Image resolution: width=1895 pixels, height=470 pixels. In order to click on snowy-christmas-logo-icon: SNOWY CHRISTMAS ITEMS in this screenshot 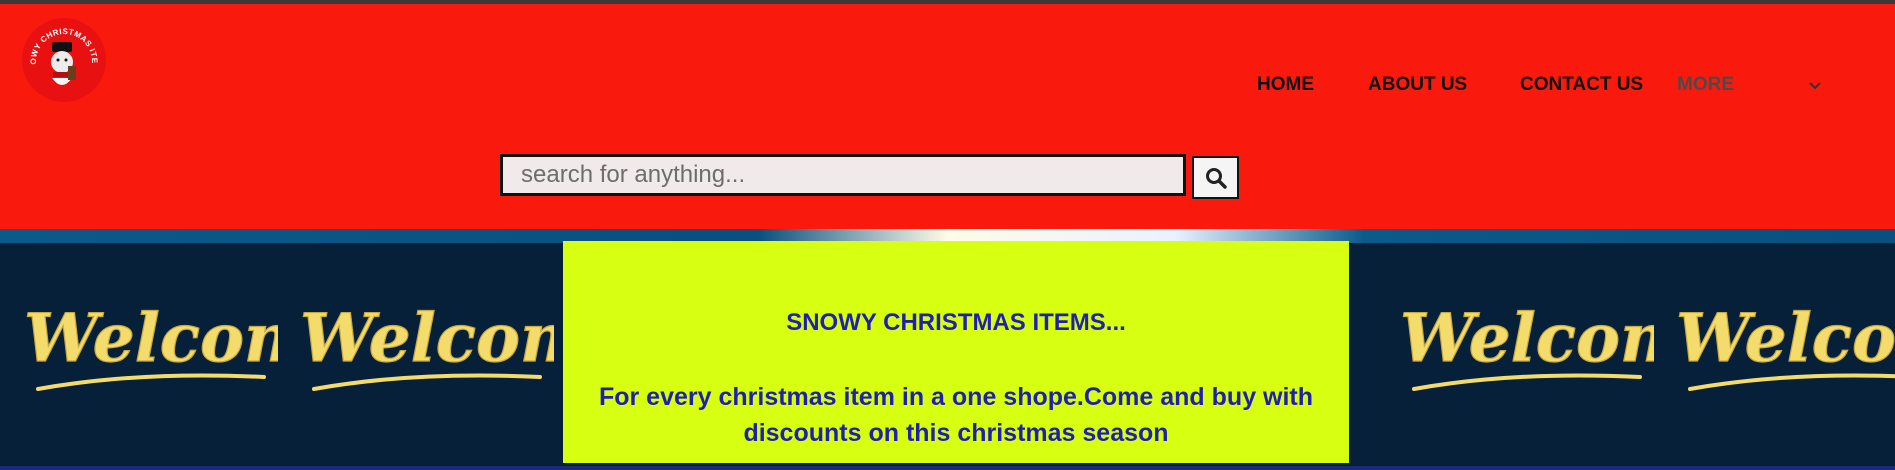, I will do `click(63, 59)`.